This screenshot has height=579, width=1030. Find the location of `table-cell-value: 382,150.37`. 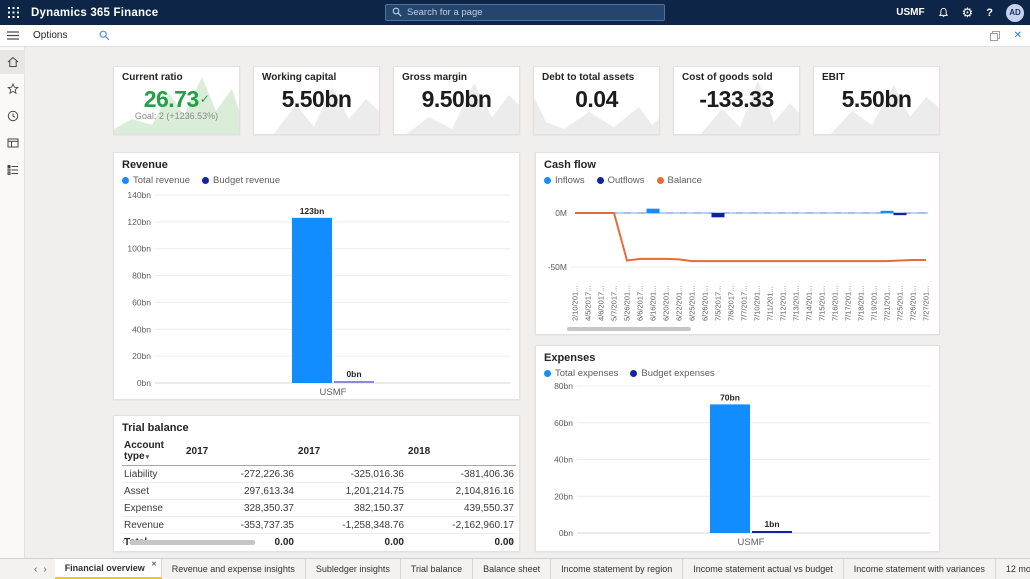

table-cell-value: 382,150.37 is located at coordinates (351, 508).